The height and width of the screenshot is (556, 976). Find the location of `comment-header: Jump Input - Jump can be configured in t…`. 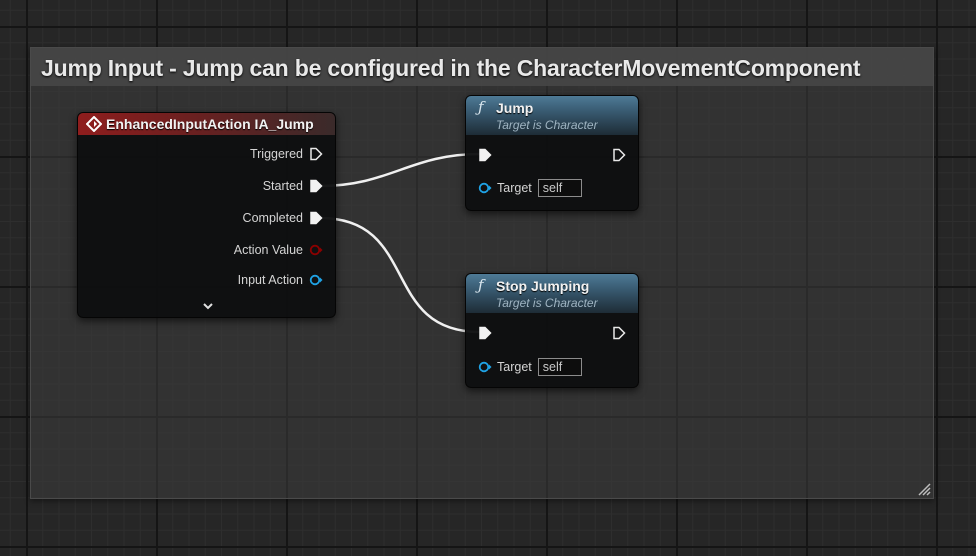

comment-header: Jump Input - Jump can be configured in t… is located at coordinates (482, 67).